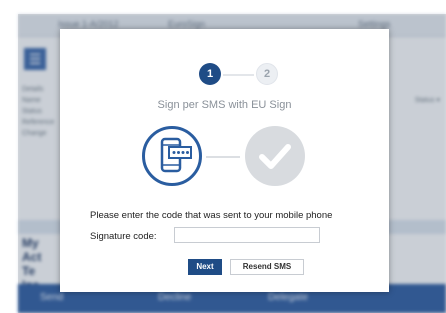  What do you see at coordinates (267, 267) in the screenshot?
I see `resend-sms-button: Resend SMS` at bounding box center [267, 267].